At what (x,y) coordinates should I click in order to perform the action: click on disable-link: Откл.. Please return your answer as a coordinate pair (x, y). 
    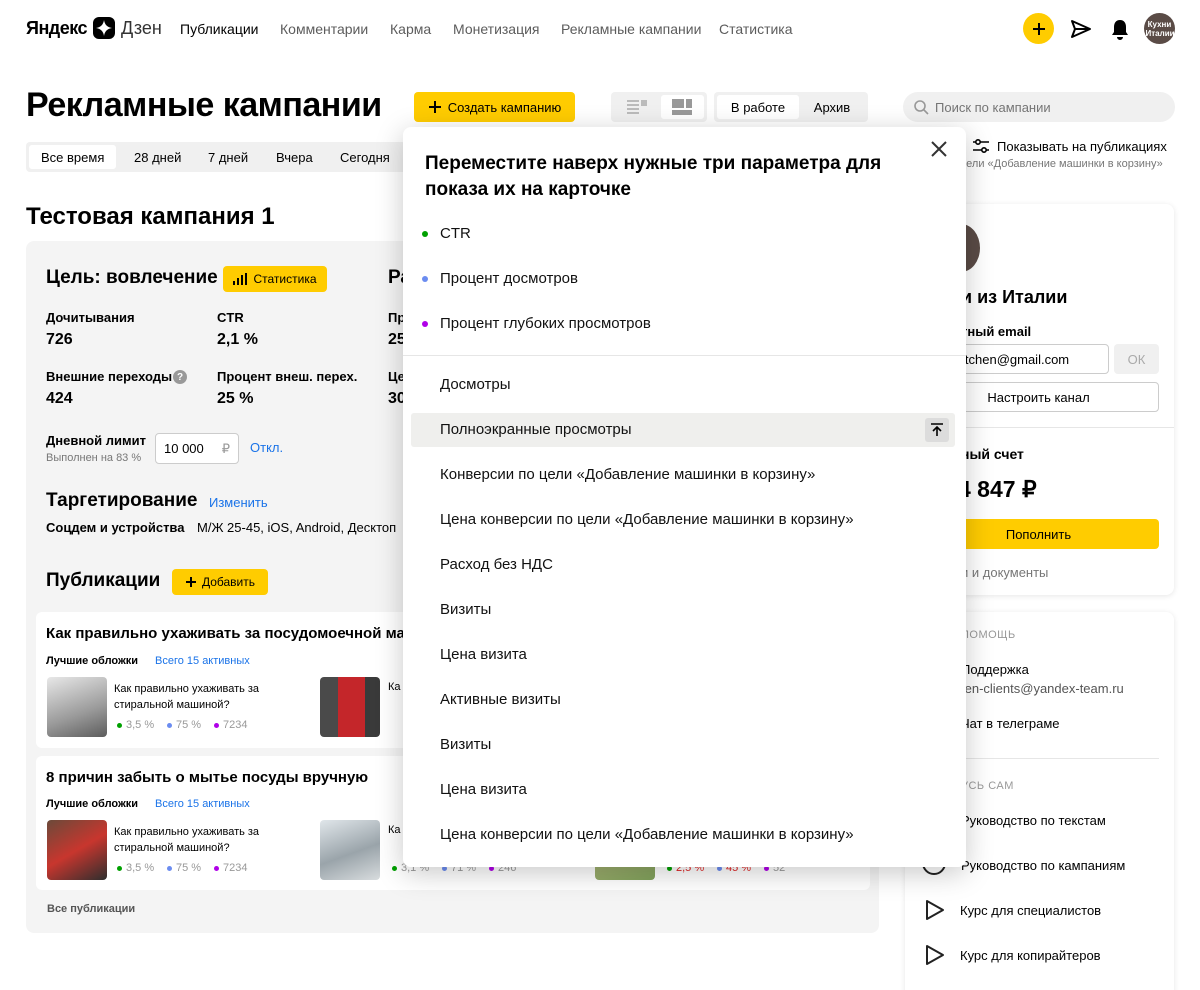
    Looking at the image, I should click on (266, 447).